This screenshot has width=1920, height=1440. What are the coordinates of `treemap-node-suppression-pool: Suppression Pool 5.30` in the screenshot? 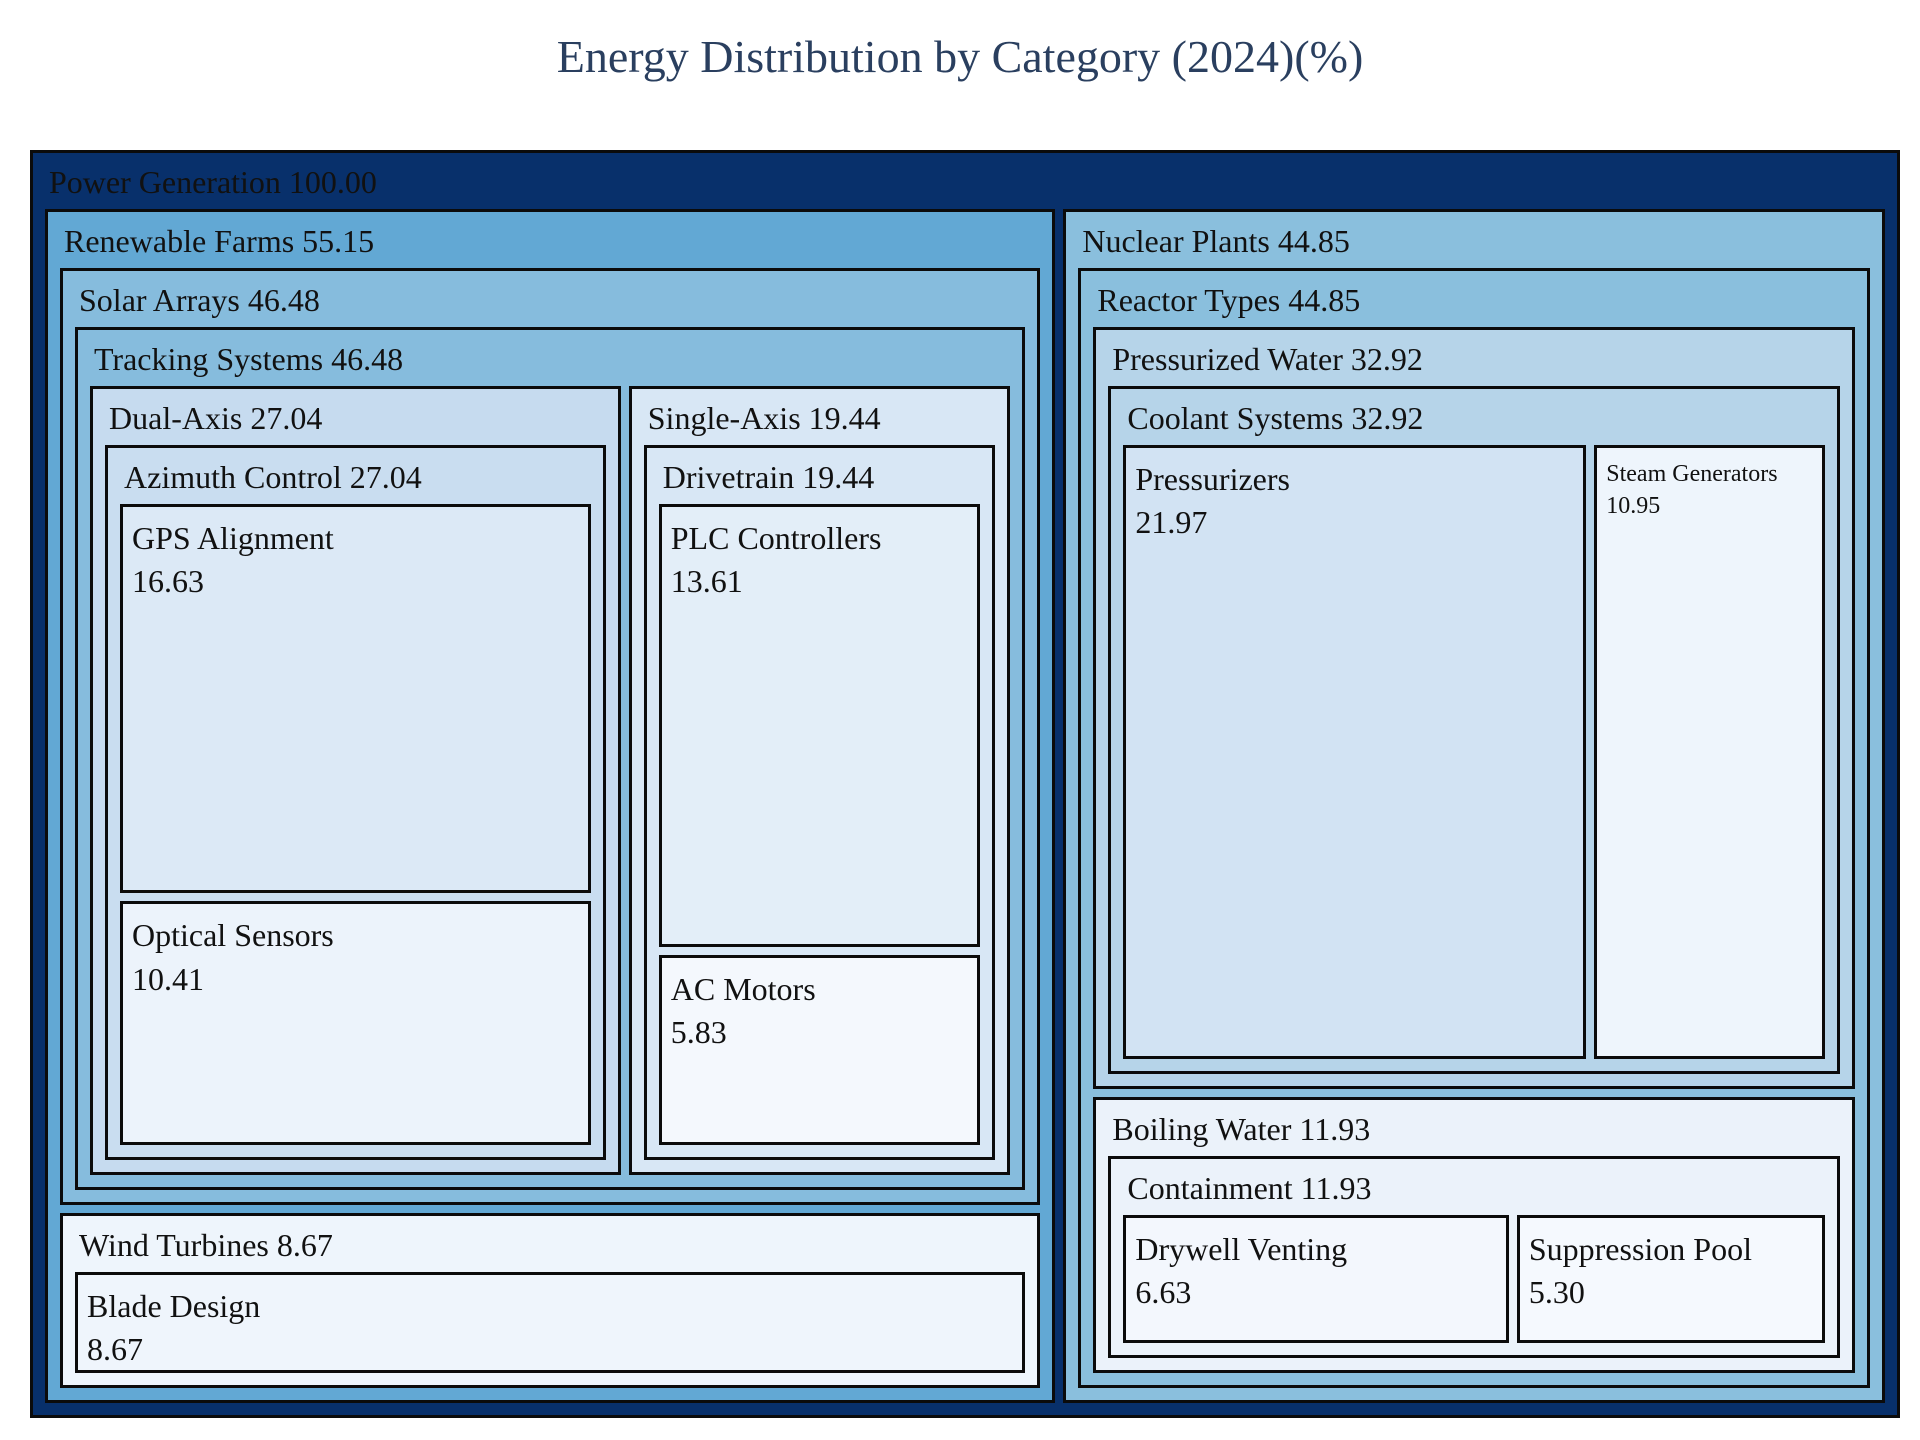 It's located at (1670, 1278).